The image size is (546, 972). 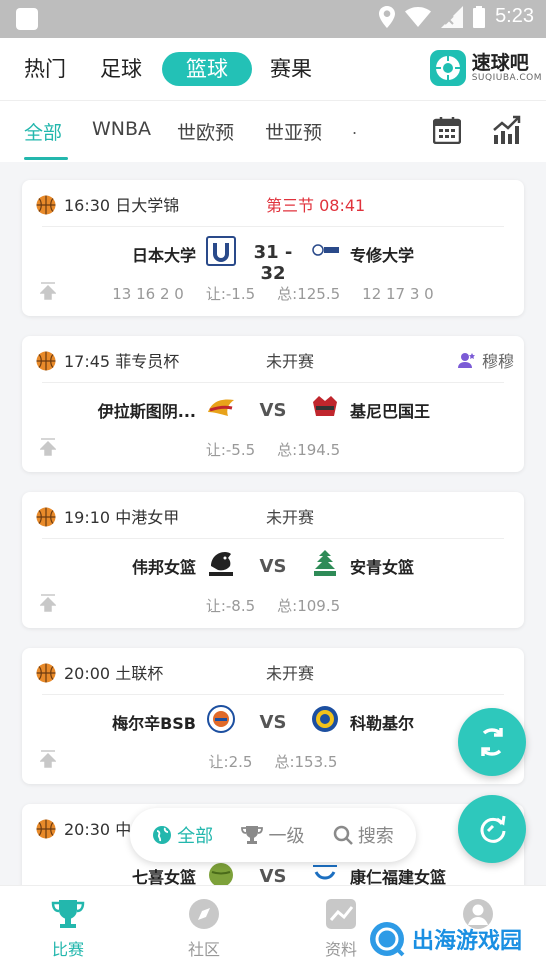 What do you see at coordinates (418, 16) in the screenshot?
I see `wifi-icon` at bounding box center [418, 16].